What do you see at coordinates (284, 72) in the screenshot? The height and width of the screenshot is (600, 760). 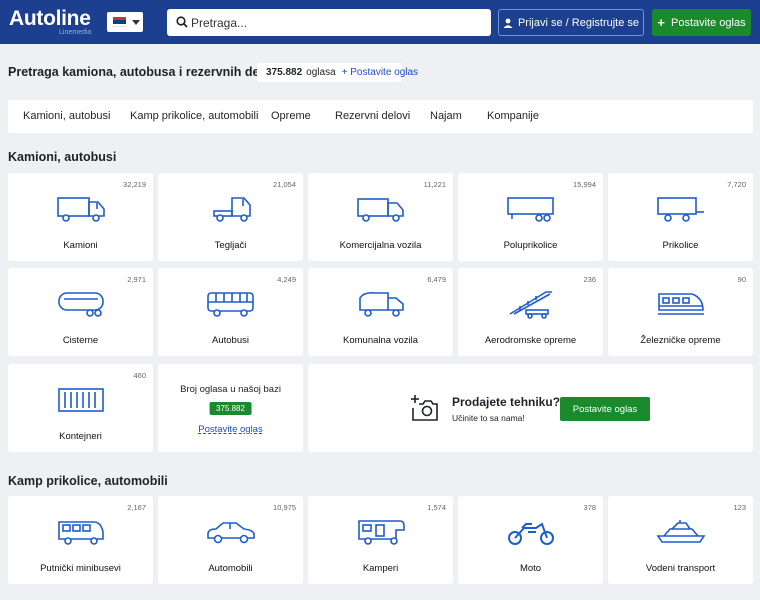 I see `ad-count: 375.882` at bounding box center [284, 72].